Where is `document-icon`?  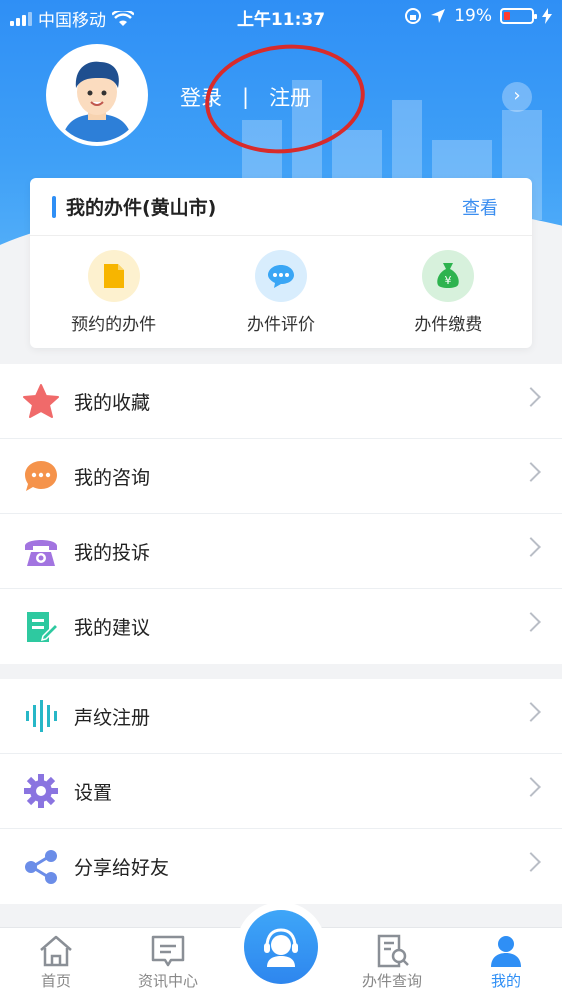 document-icon is located at coordinates (113, 276).